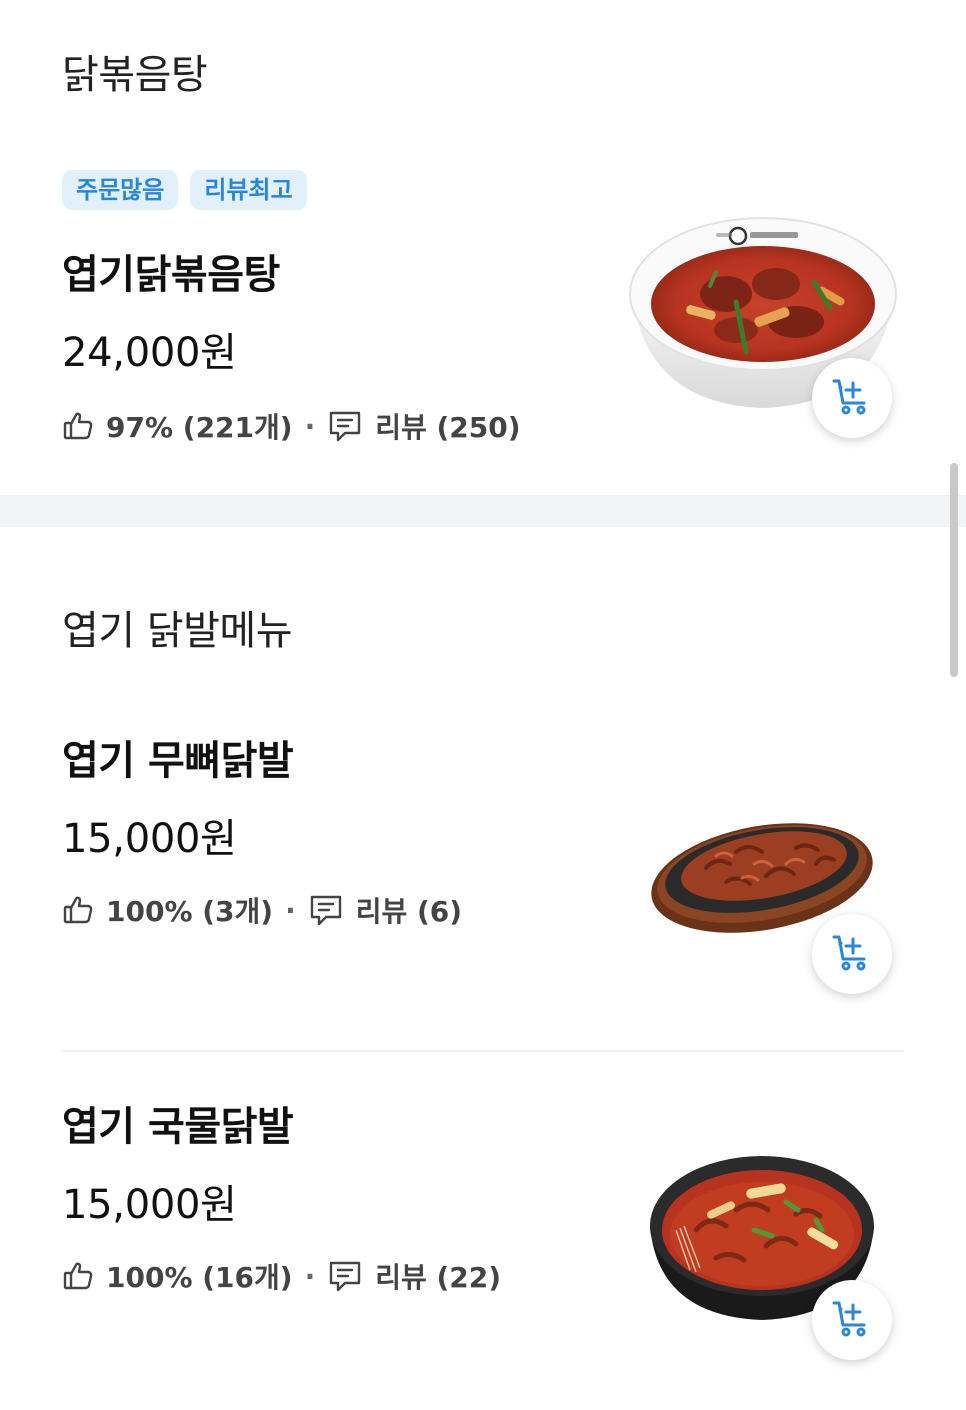  Describe the element at coordinates (149, 353) in the screenshot. I see `menu-item-price: 24,000원` at that location.